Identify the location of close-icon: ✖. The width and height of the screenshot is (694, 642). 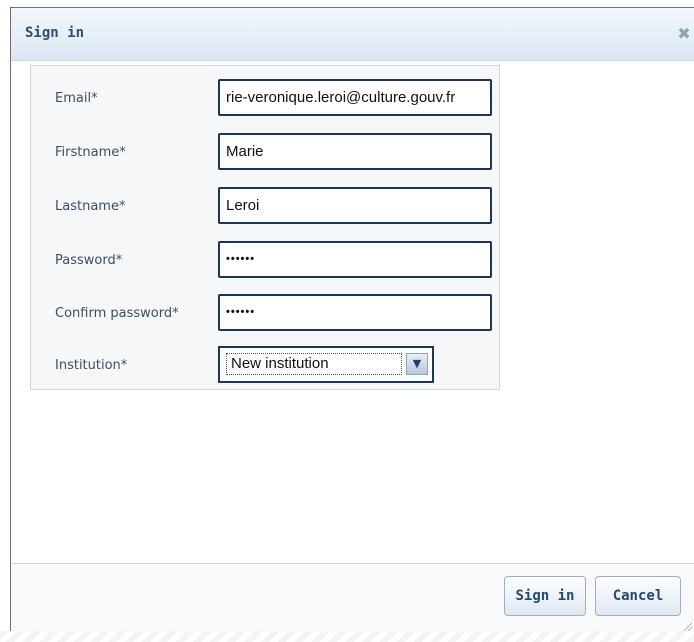
(684, 34).